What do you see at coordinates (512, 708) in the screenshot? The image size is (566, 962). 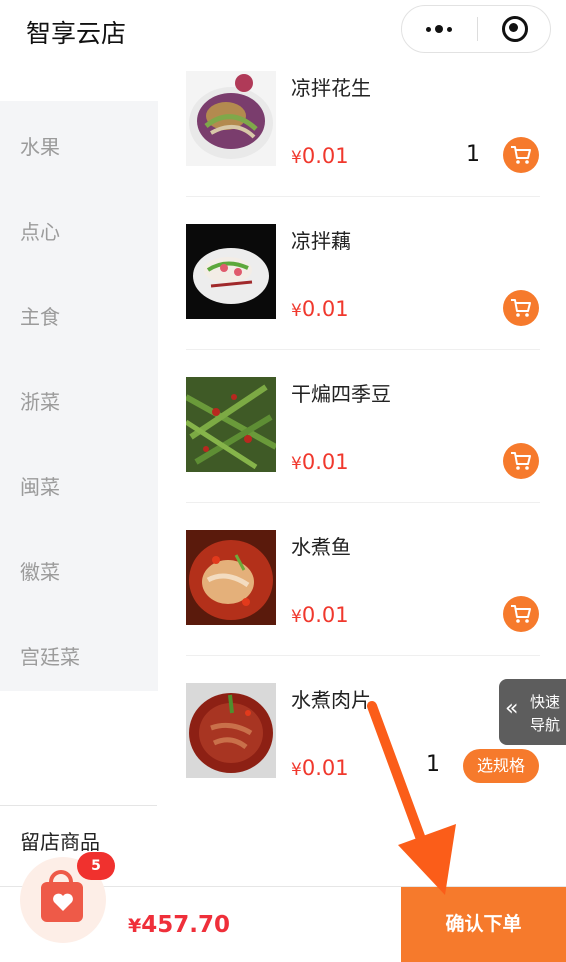 I see `double-chevron-left-icon: «` at bounding box center [512, 708].